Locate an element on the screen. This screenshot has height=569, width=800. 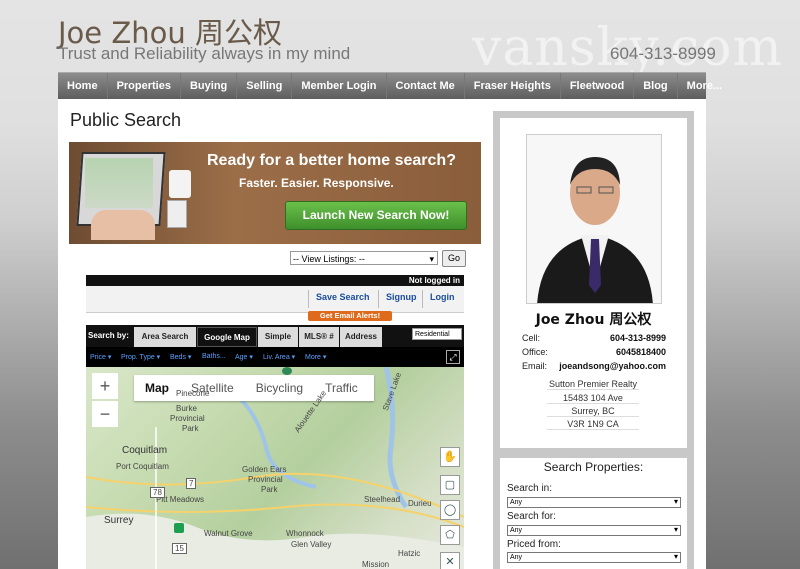
map-label: Burke is located at coordinates (186, 408).